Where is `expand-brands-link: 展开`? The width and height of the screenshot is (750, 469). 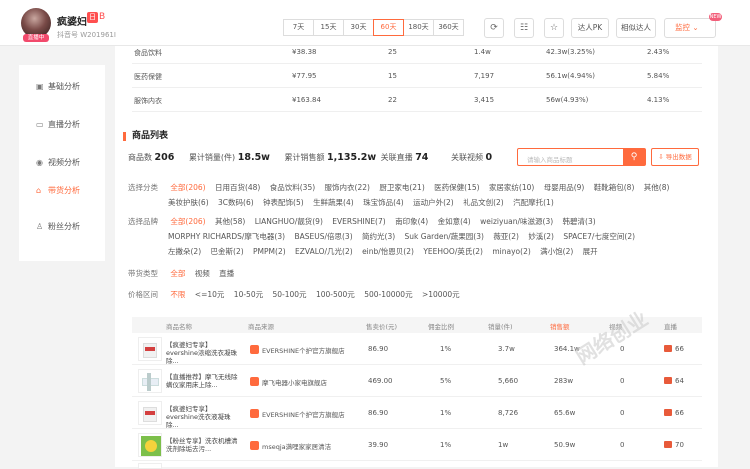
expand-brands-link: 展开 is located at coordinates (590, 251).